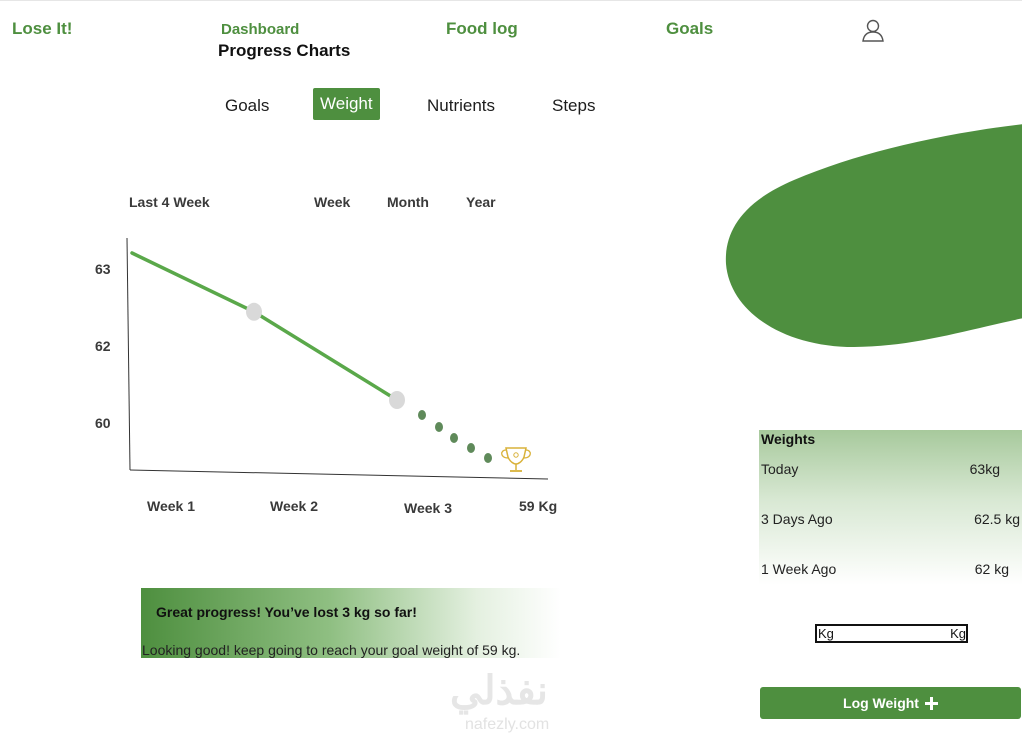 This screenshot has width=1022, height=738. I want to click on plus-icon, so click(931, 703).